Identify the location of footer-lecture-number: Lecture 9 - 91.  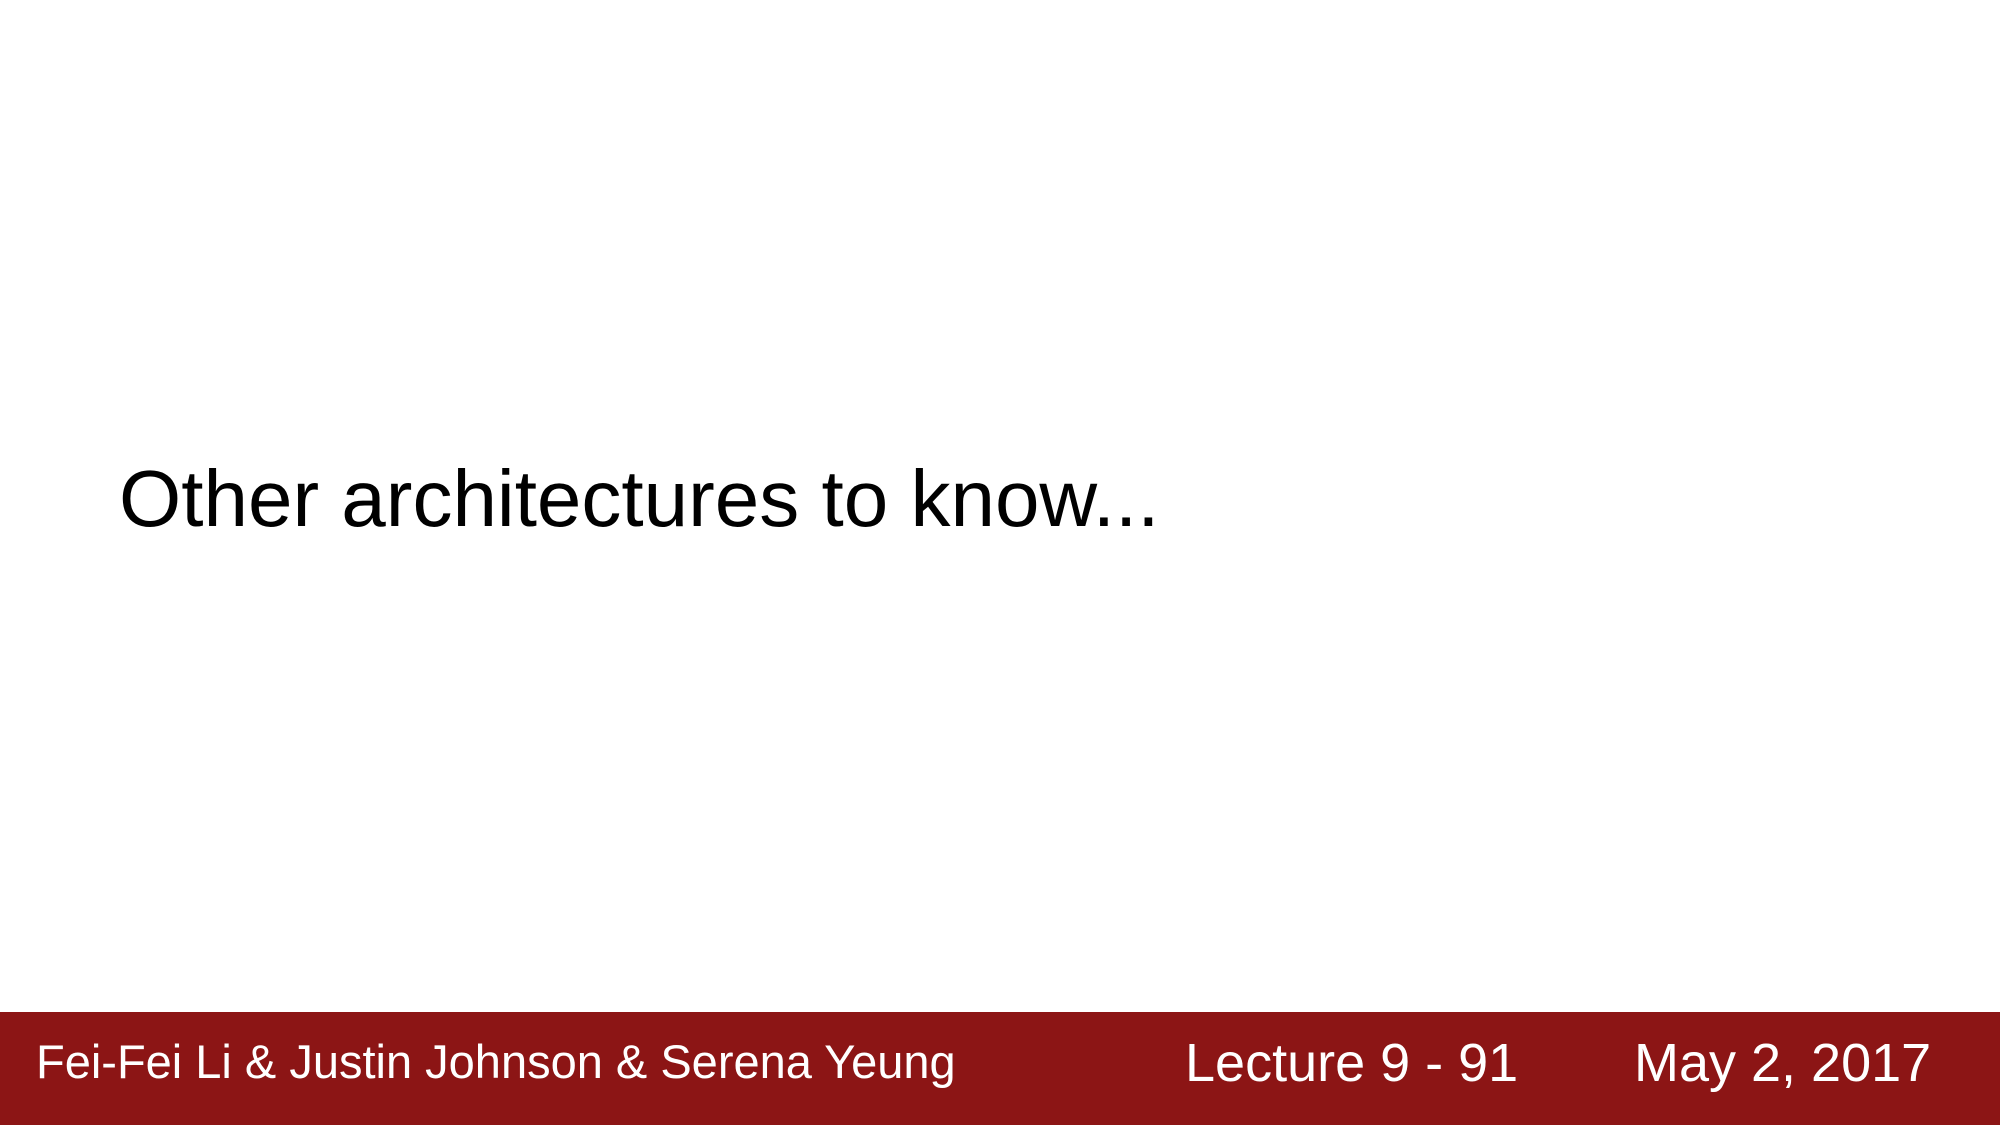
(1352, 1063).